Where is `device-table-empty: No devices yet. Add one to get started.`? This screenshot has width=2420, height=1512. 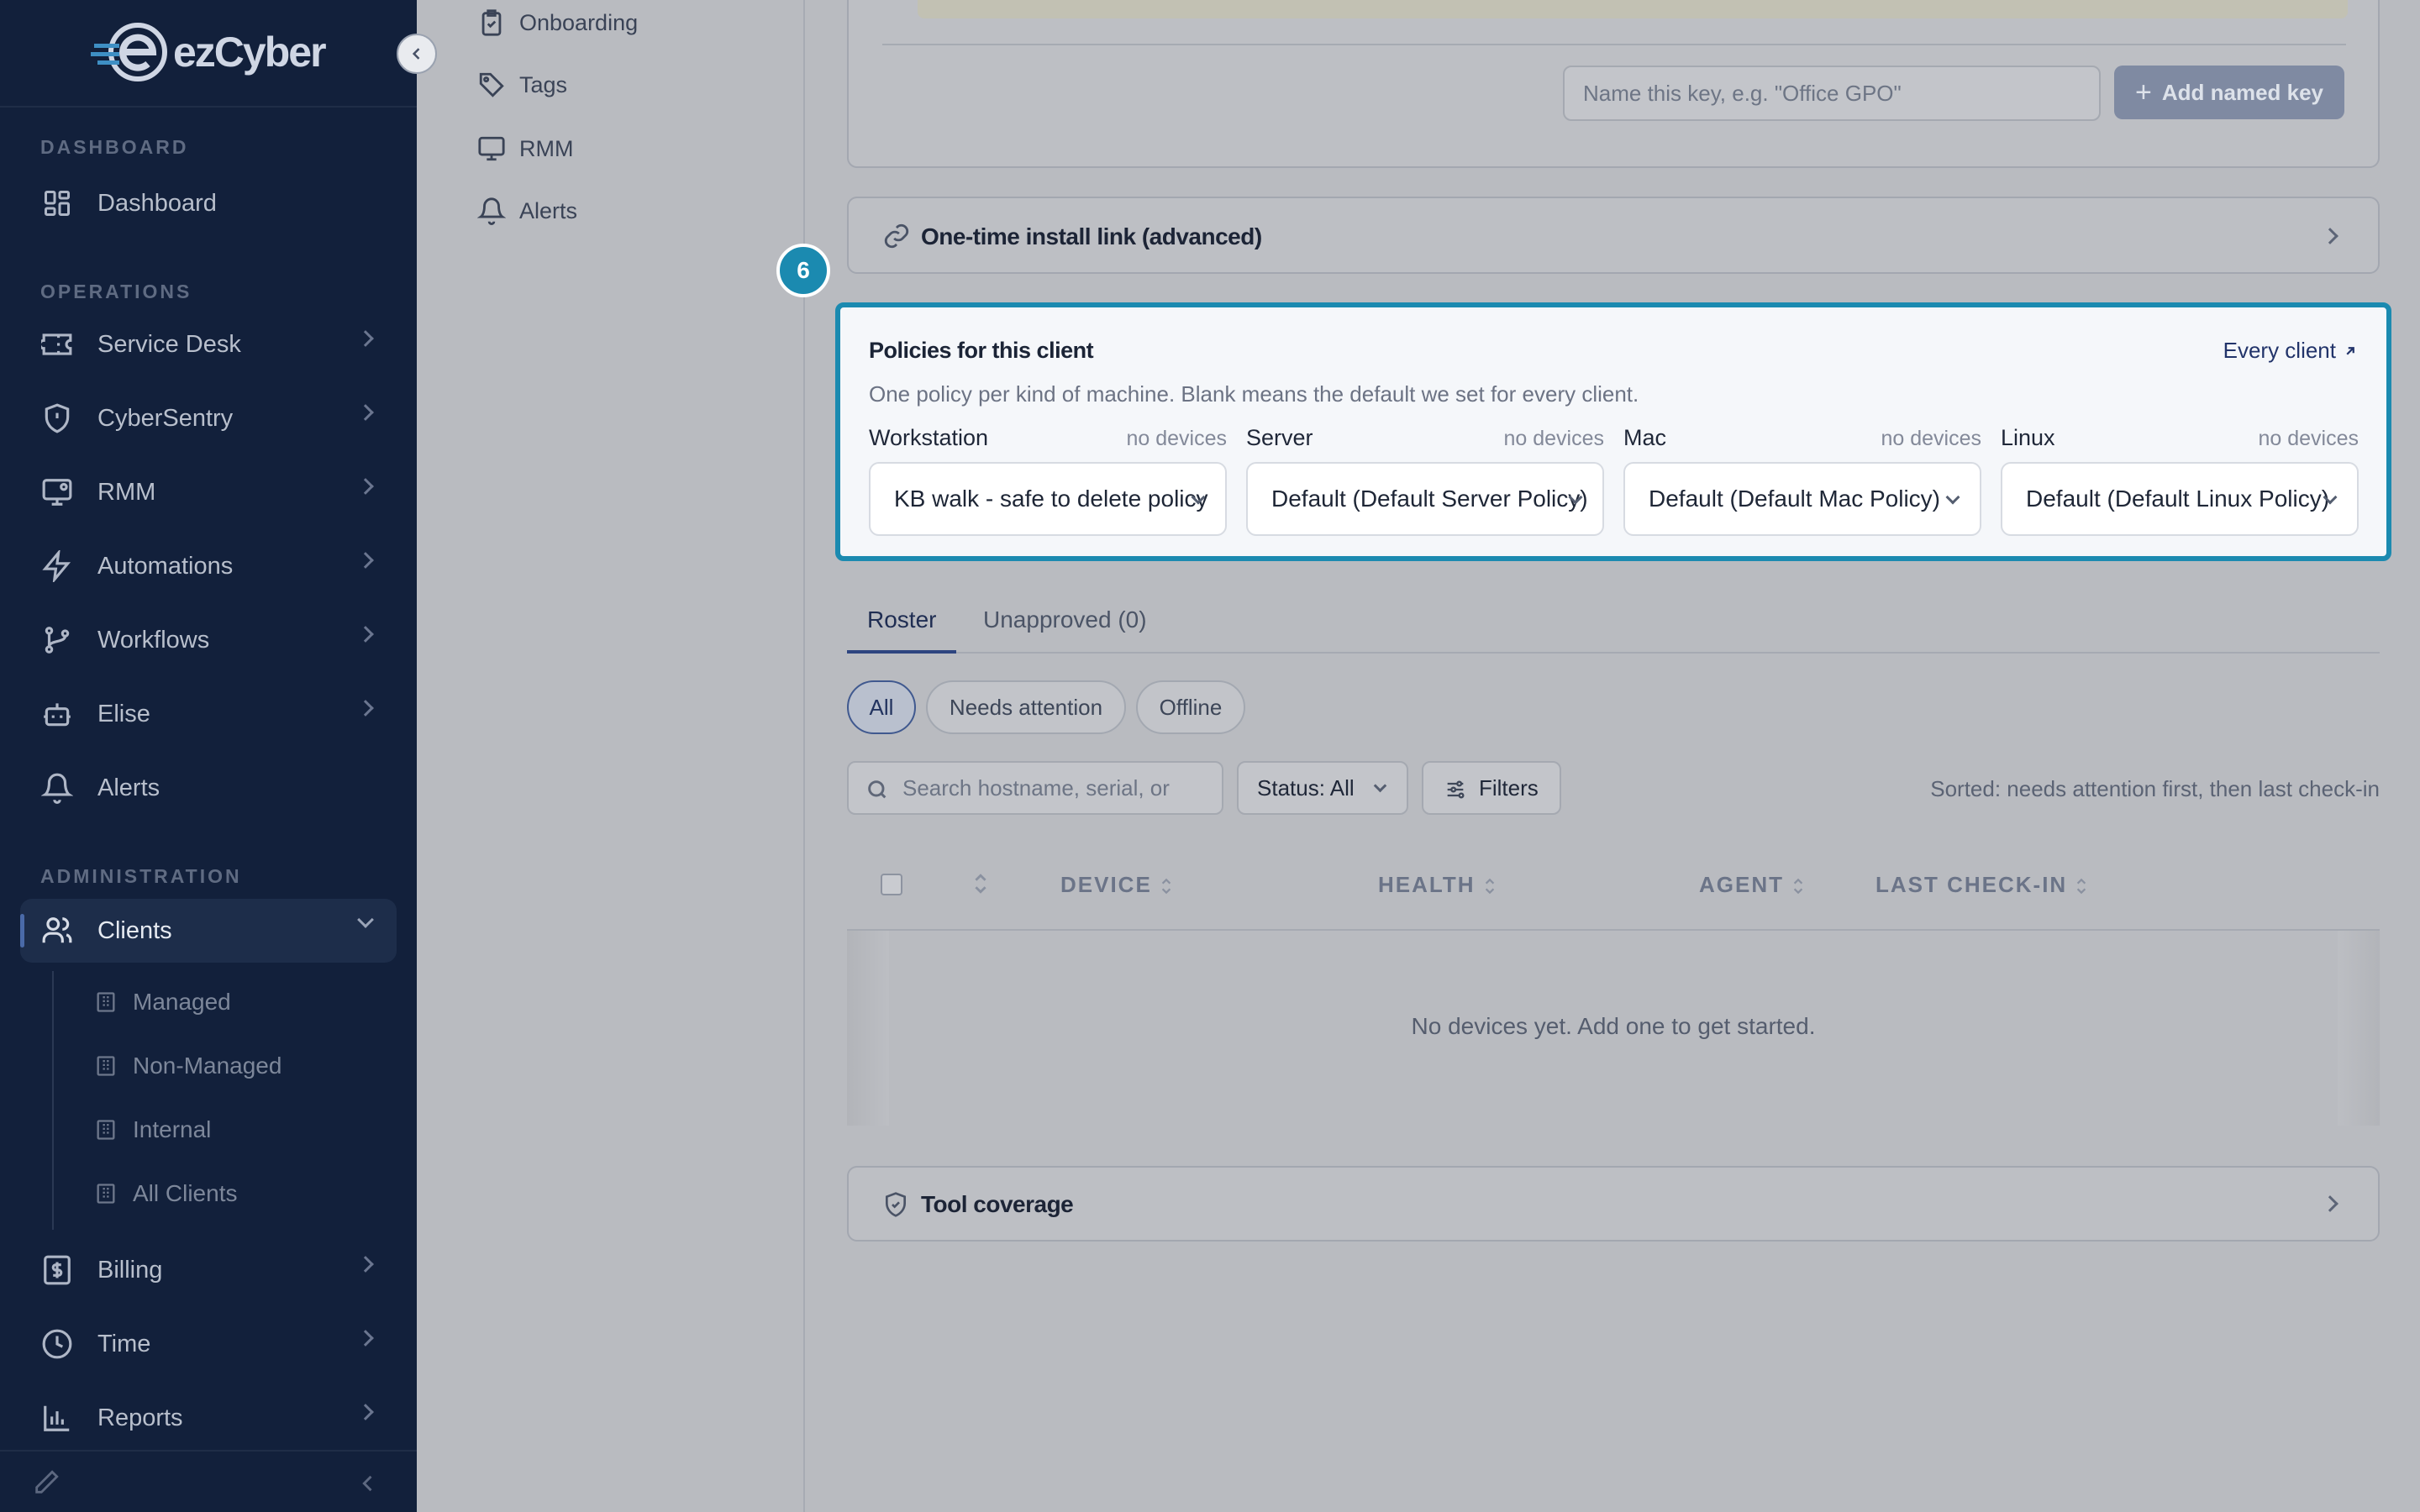
device-table-empty: No devices yet. Add one to get started. is located at coordinates (1614, 1027).